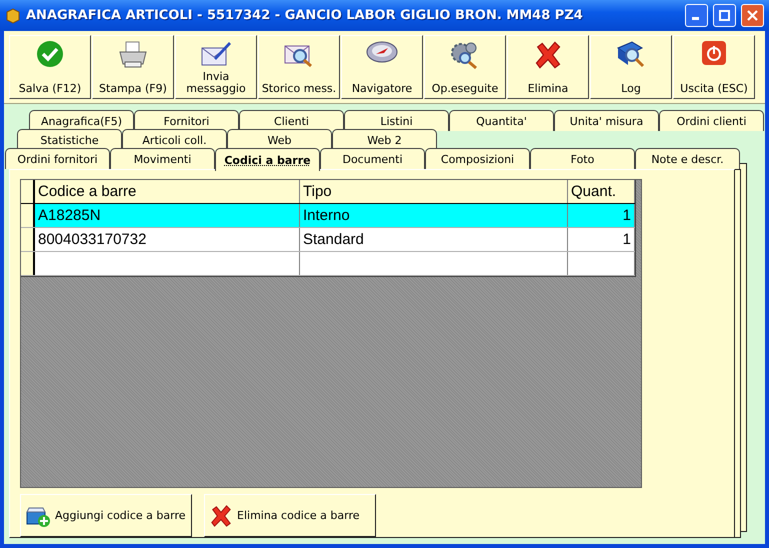 This screenshot has width=769, height=548. Describe the element at coordinates (382, 52) in the screenshot. I see `compass-icon` at that location.